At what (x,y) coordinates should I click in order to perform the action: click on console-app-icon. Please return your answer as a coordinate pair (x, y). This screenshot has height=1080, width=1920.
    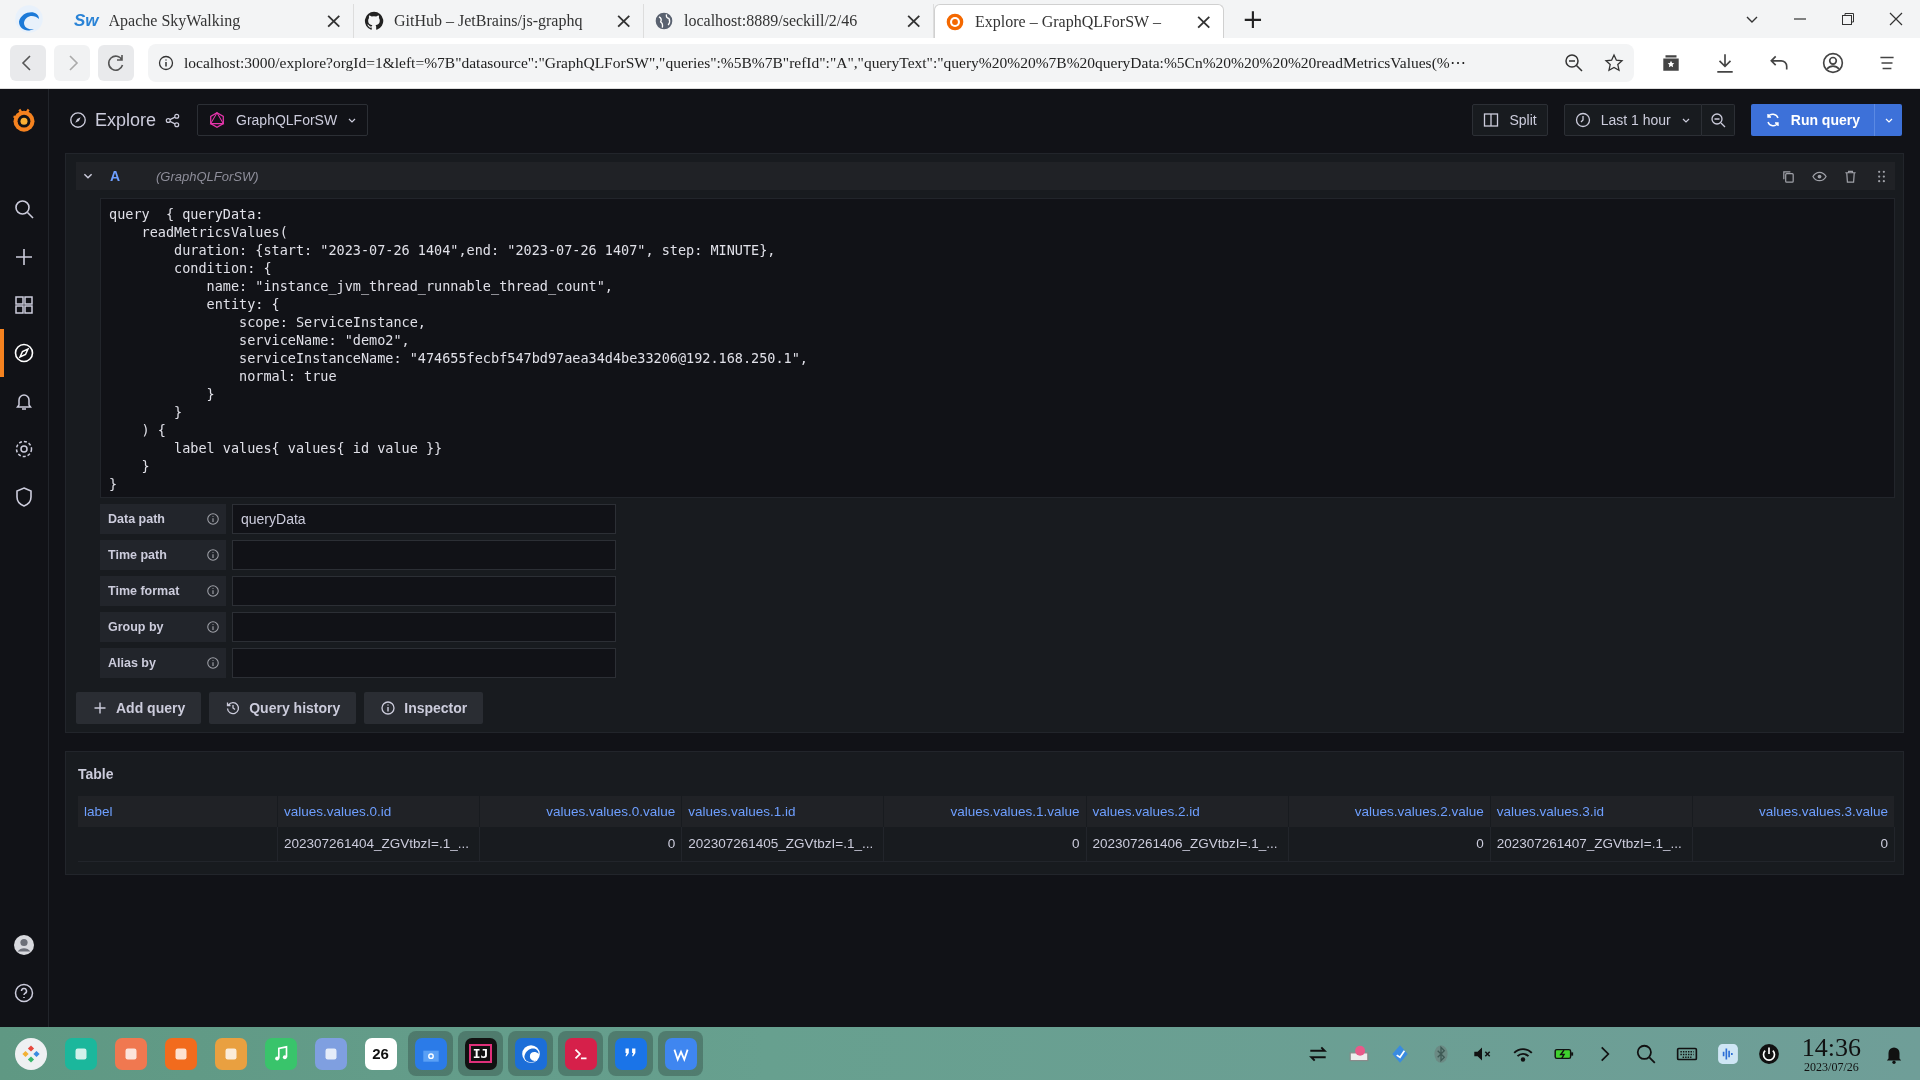
    Looking at the image, I should click on (580, 1053).